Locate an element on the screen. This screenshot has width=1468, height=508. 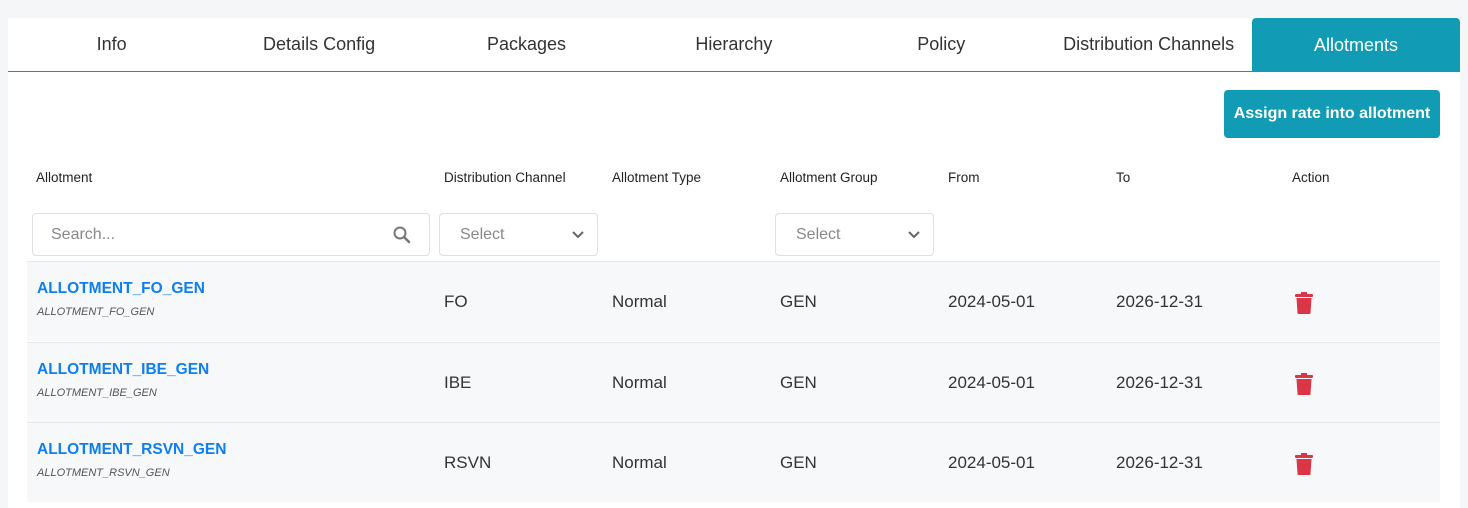
tab-hierarchy: Hierarchy is located at coordinates (733, 44).